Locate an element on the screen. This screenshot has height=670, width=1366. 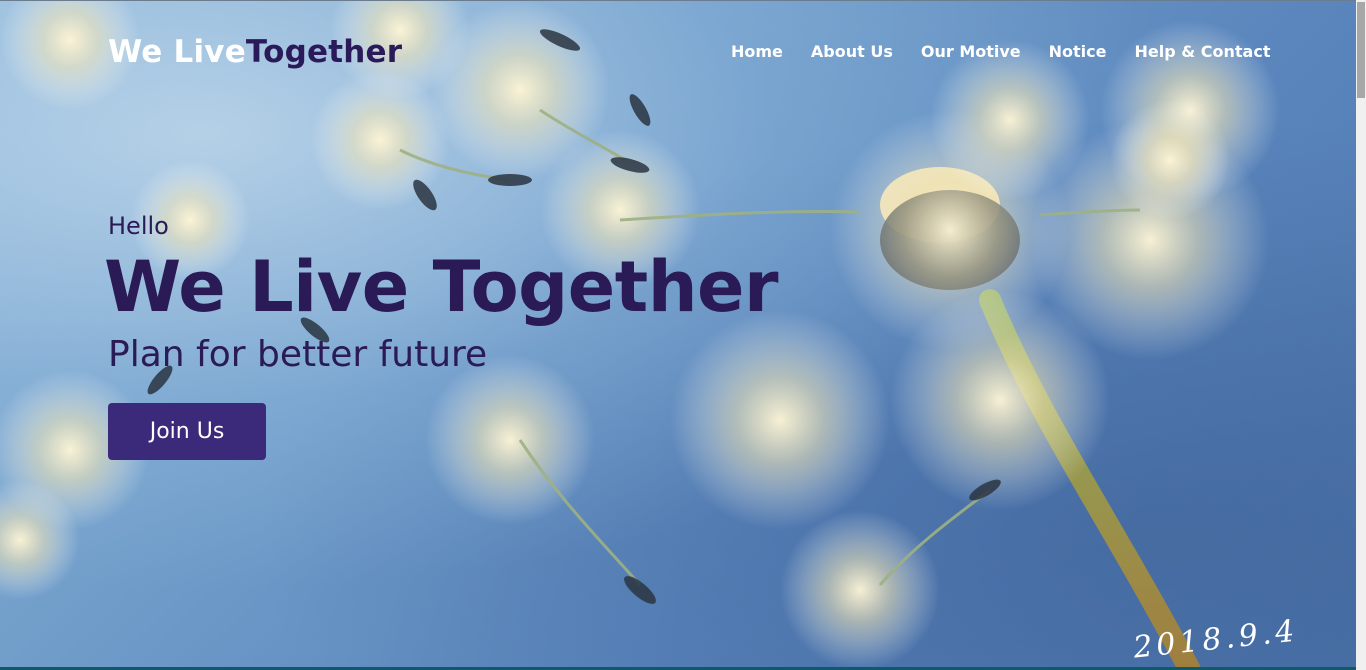
logo-text-primary: We Live is located at coordinates (177, 52).